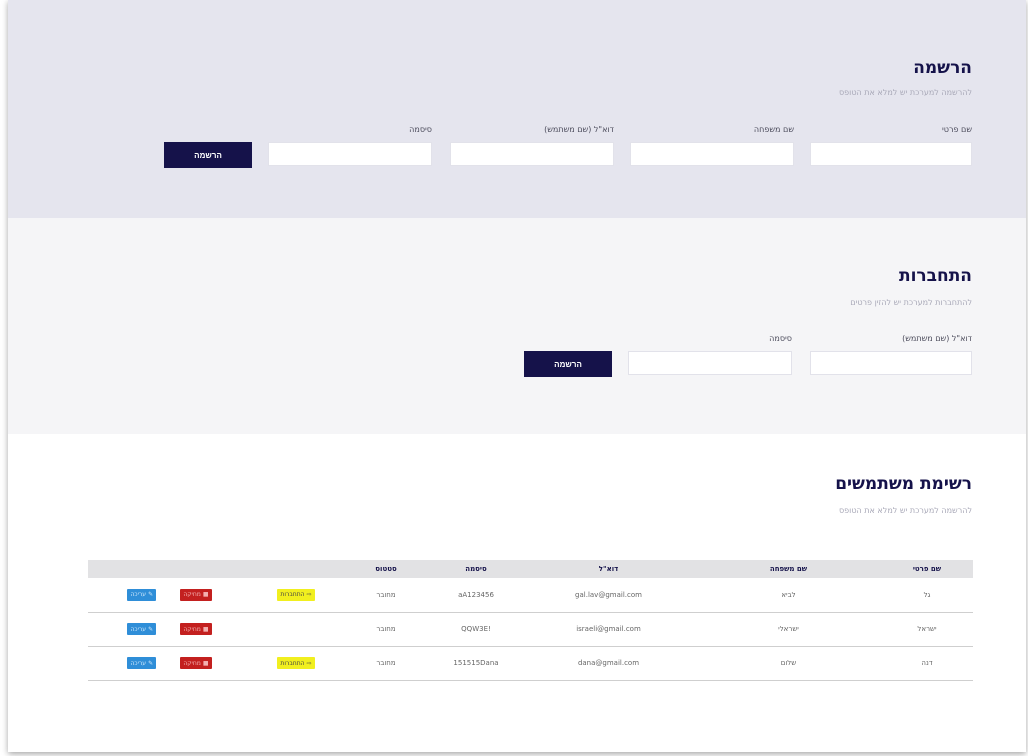  What do you see at coordinates (927, 594) in the screenshot?
I see `cell-first: גל` at bounding box center [927, 594].